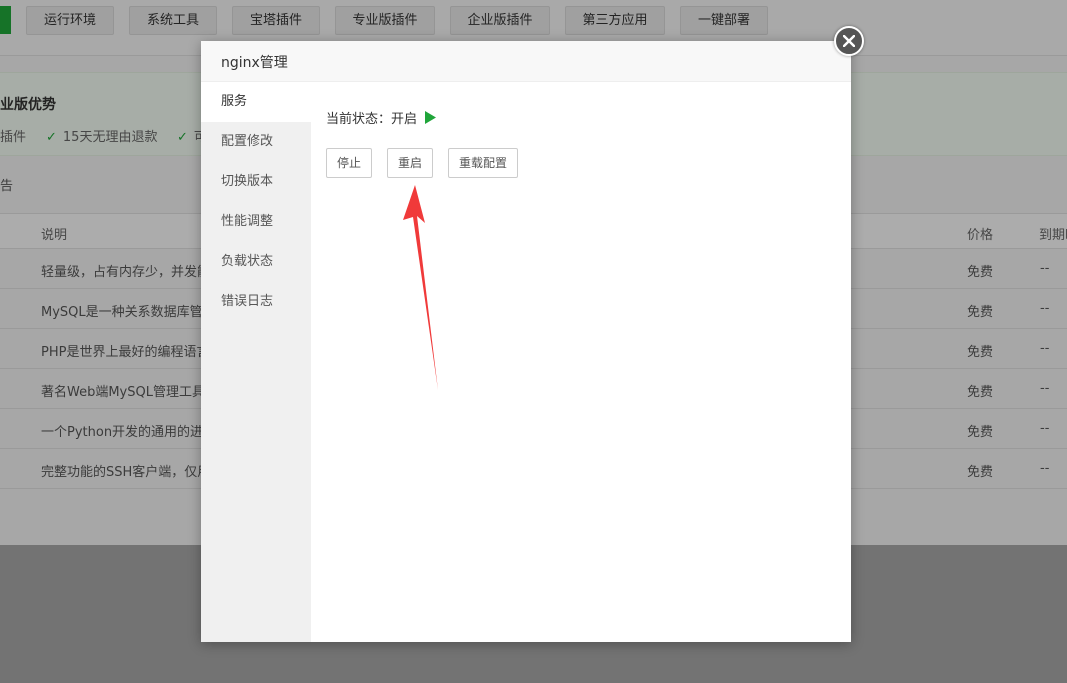 This screenshot has height=683, width=1067. I want to click on restart-button: 重启, so click(410, 163).